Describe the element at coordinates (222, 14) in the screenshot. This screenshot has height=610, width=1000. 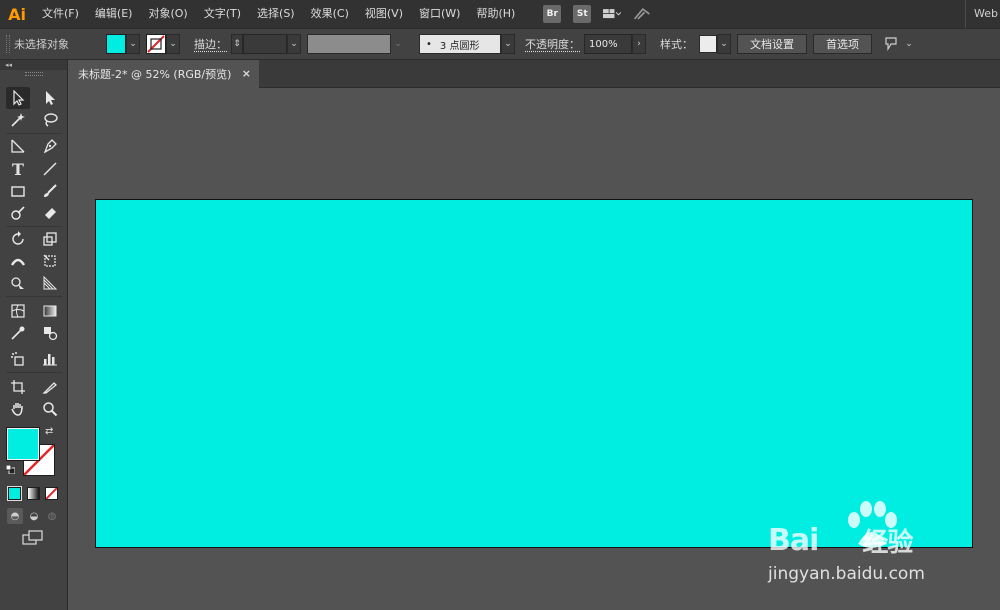
I see `menu-type: 文字(T)` at that location.